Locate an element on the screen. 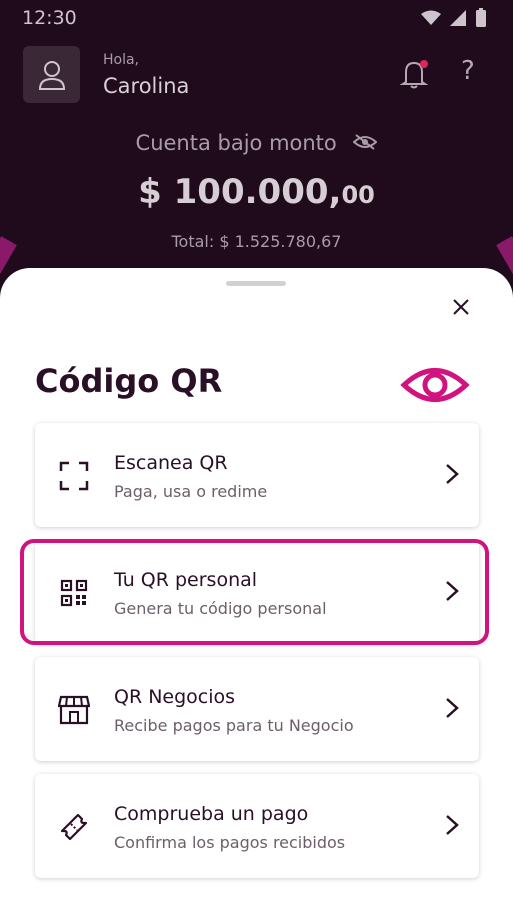 The width and height of the screenshot is (513, 914). hide-balance-button is located at coordinates (365, 144).